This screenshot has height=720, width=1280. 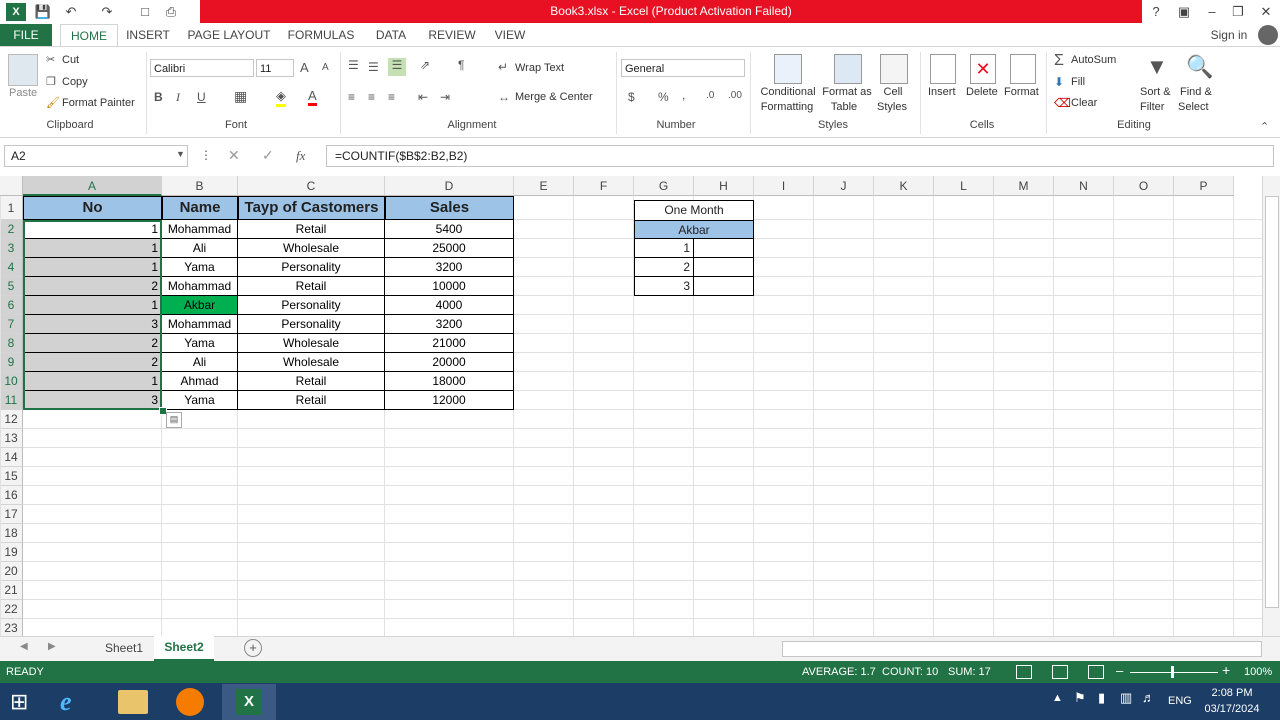 What do you see at coordinates (788, 69) in the screenshot?
I see `conditional-formatting-icon` at bounding box center [788, 69].